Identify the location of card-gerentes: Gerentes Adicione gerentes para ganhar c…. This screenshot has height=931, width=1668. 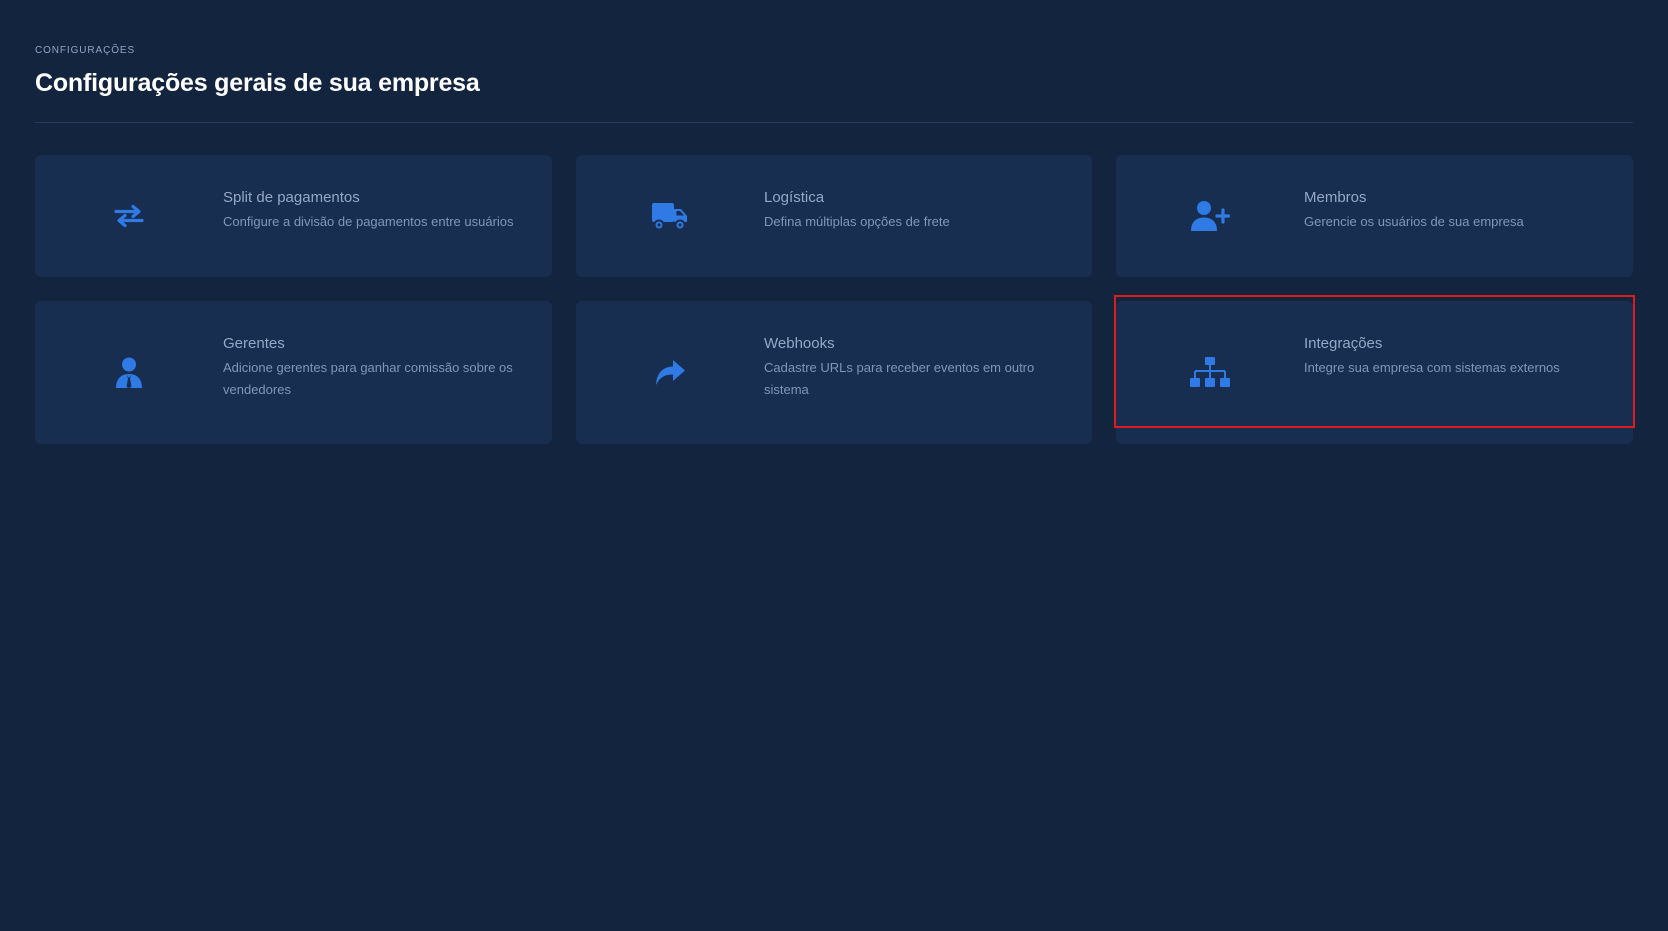
(293, 372).